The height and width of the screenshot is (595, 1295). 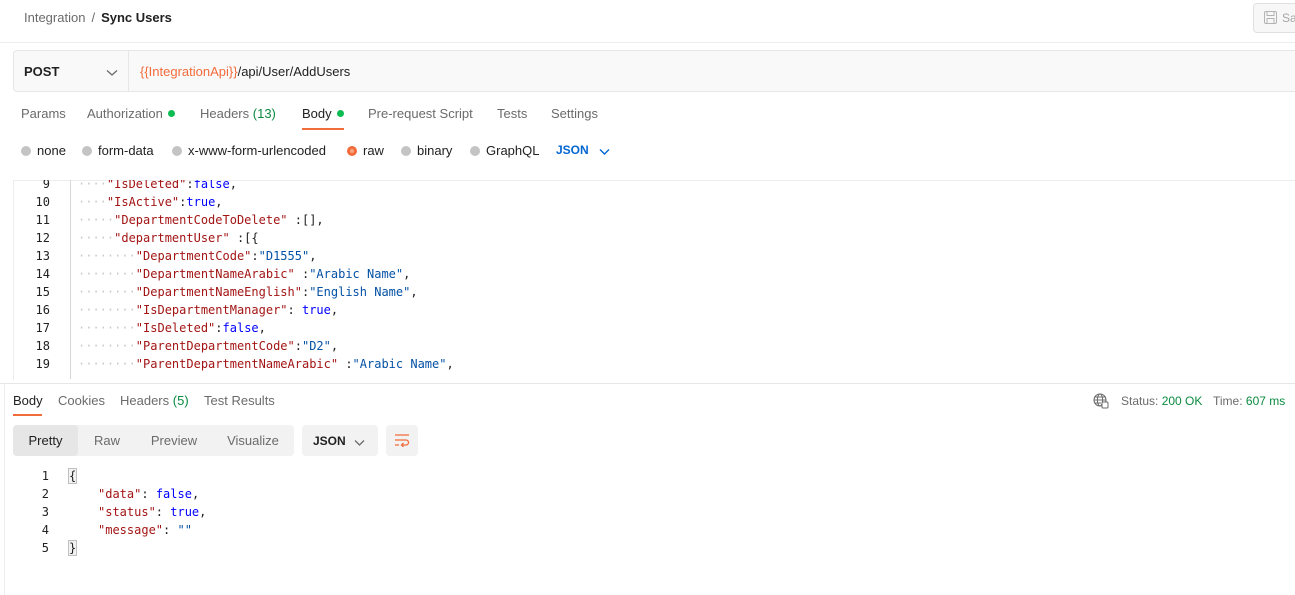 I want to click on radio-form-data: form-data, so click(x=118, y=150).